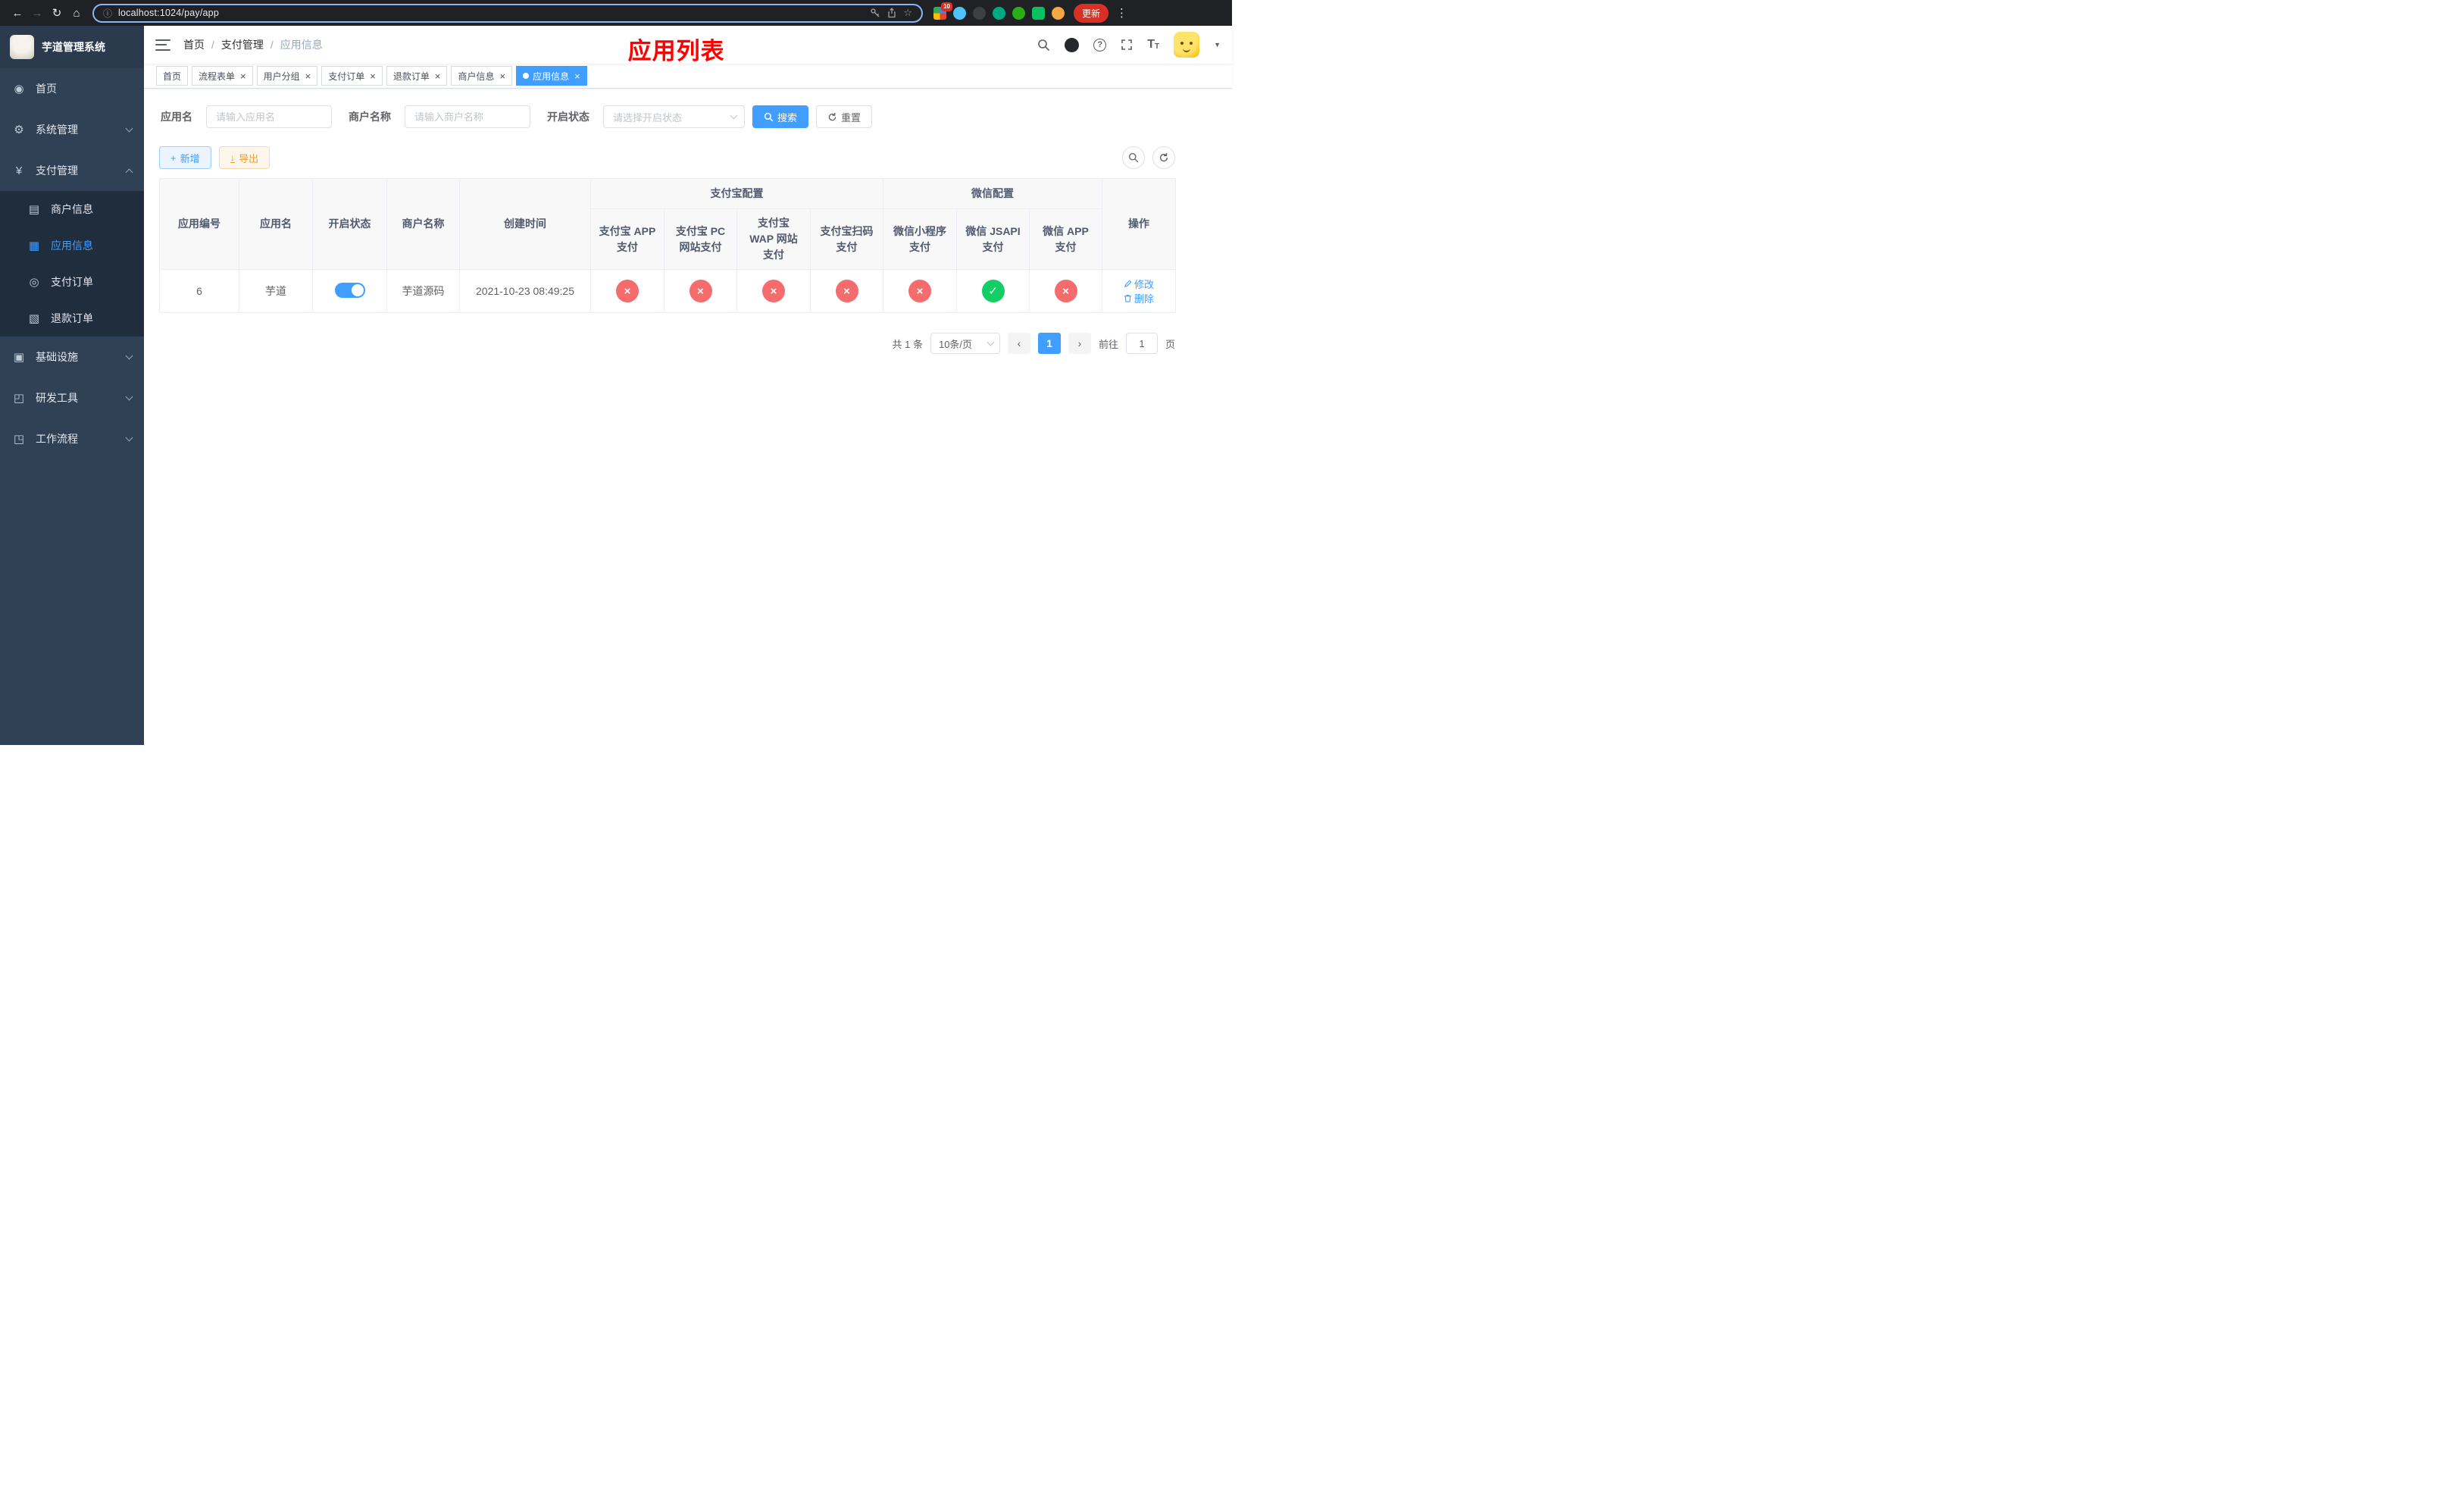  Describe the element at coordinates (526, 76) in the screenshot. I see `active-dot` at that location.